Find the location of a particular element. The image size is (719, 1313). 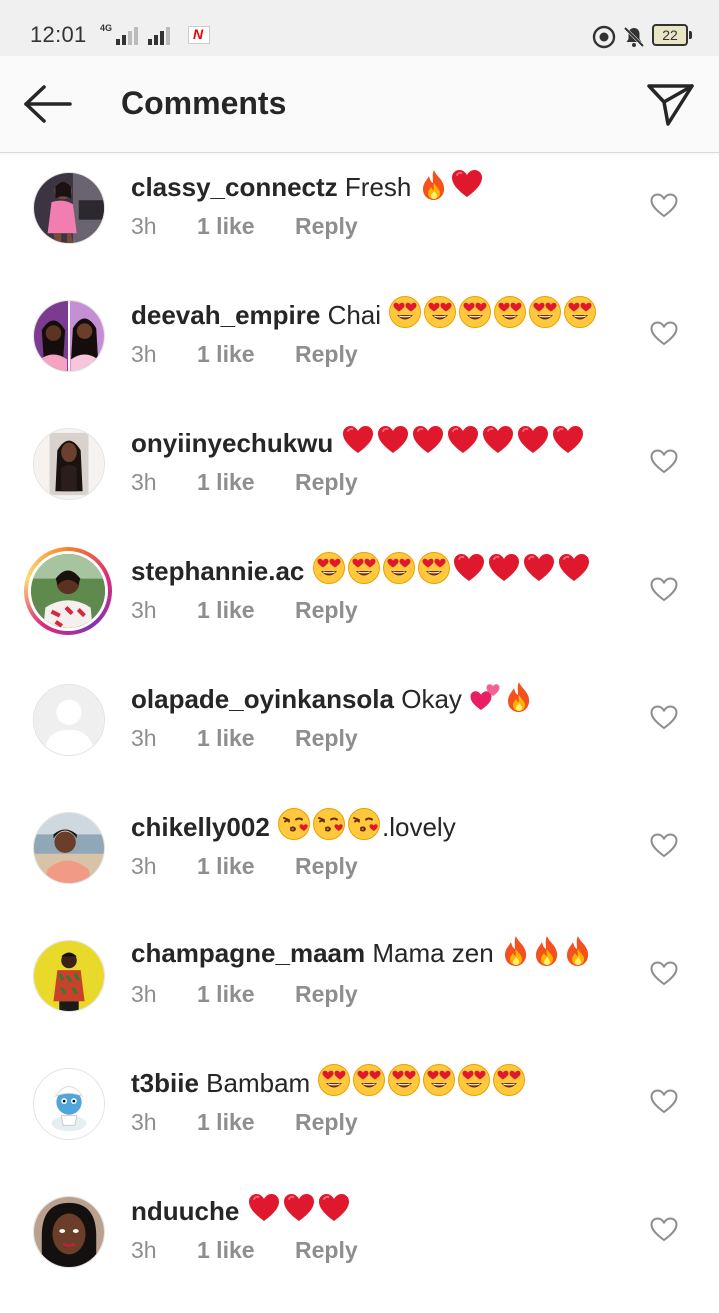

kiss-emoji-icon is located at coordinates (329, 824).